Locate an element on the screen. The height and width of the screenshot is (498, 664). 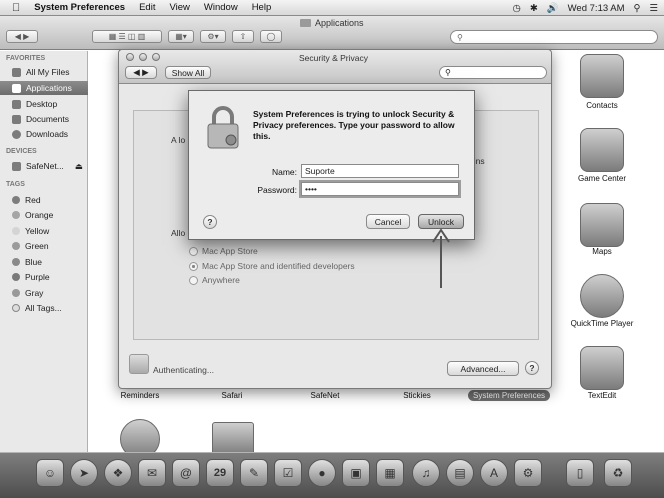
close-button is located at coordinates (130, 57).